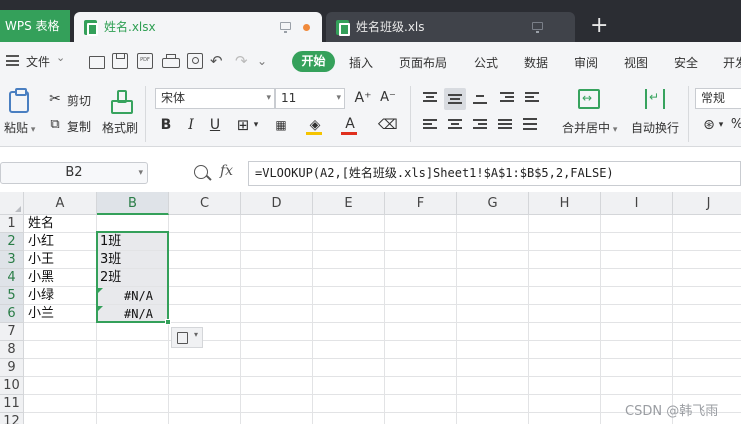  What do you see at coordinates (507, 98) in the screenshot?
I see `decrease-indent-icon` at bounding box center [507, 98].